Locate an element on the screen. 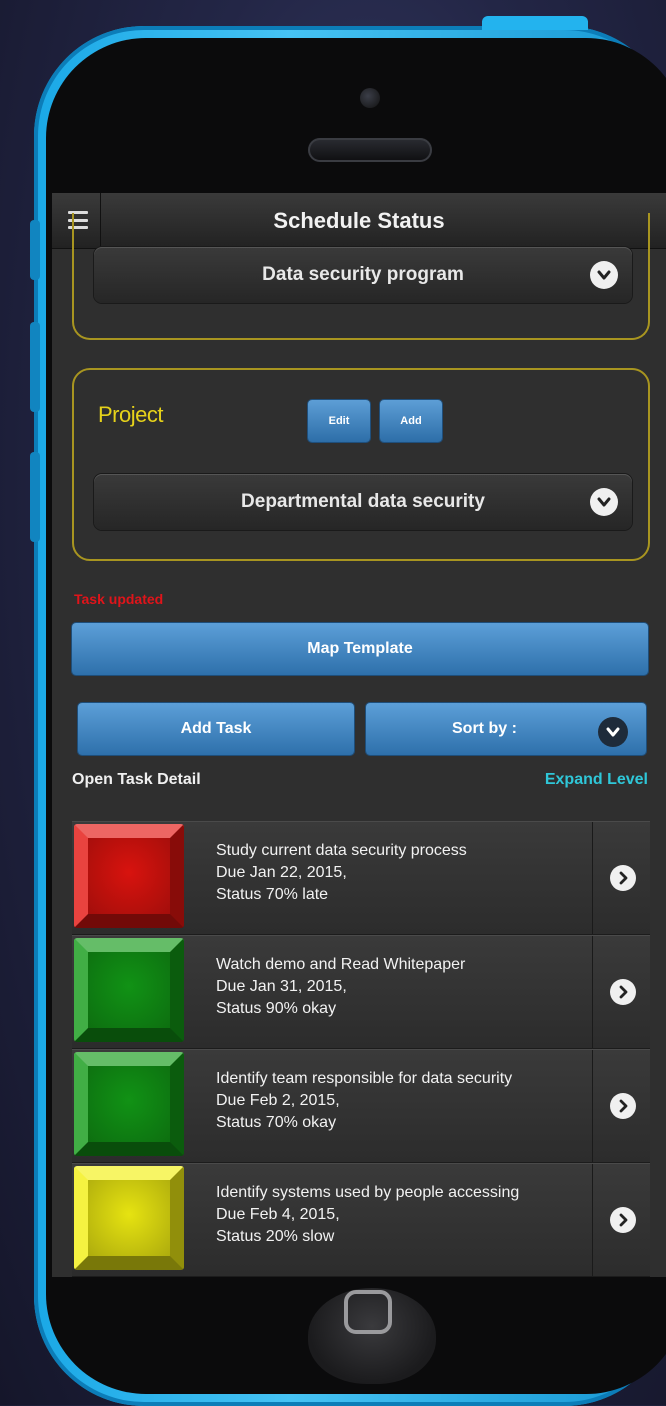 This screenshot has width=666, height=1406. task-due: Due Feb 2, 2015, is located at coordinates (278, 1100).